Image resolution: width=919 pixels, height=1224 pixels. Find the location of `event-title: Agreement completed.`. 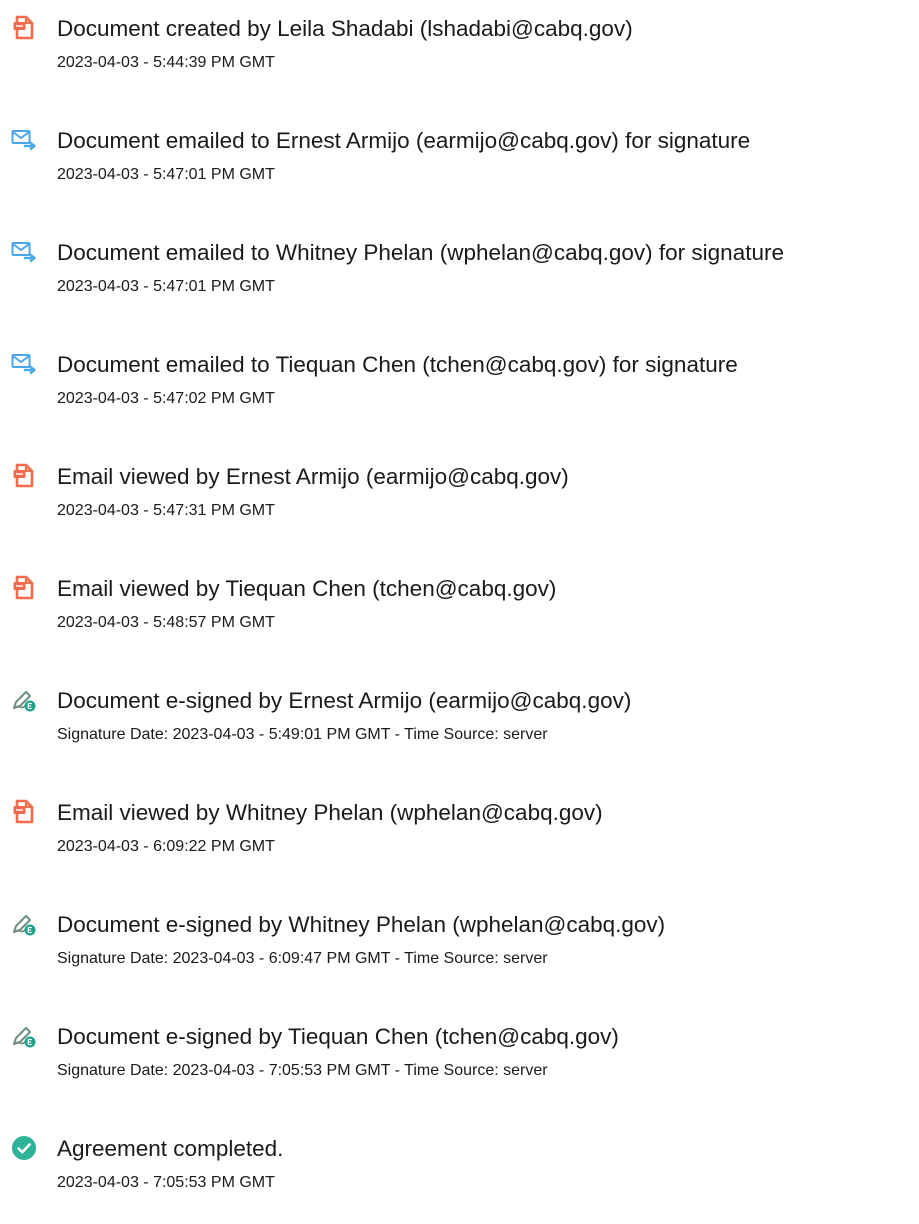

event-title: Agreement completed. is located at coordinates (170, 1148).